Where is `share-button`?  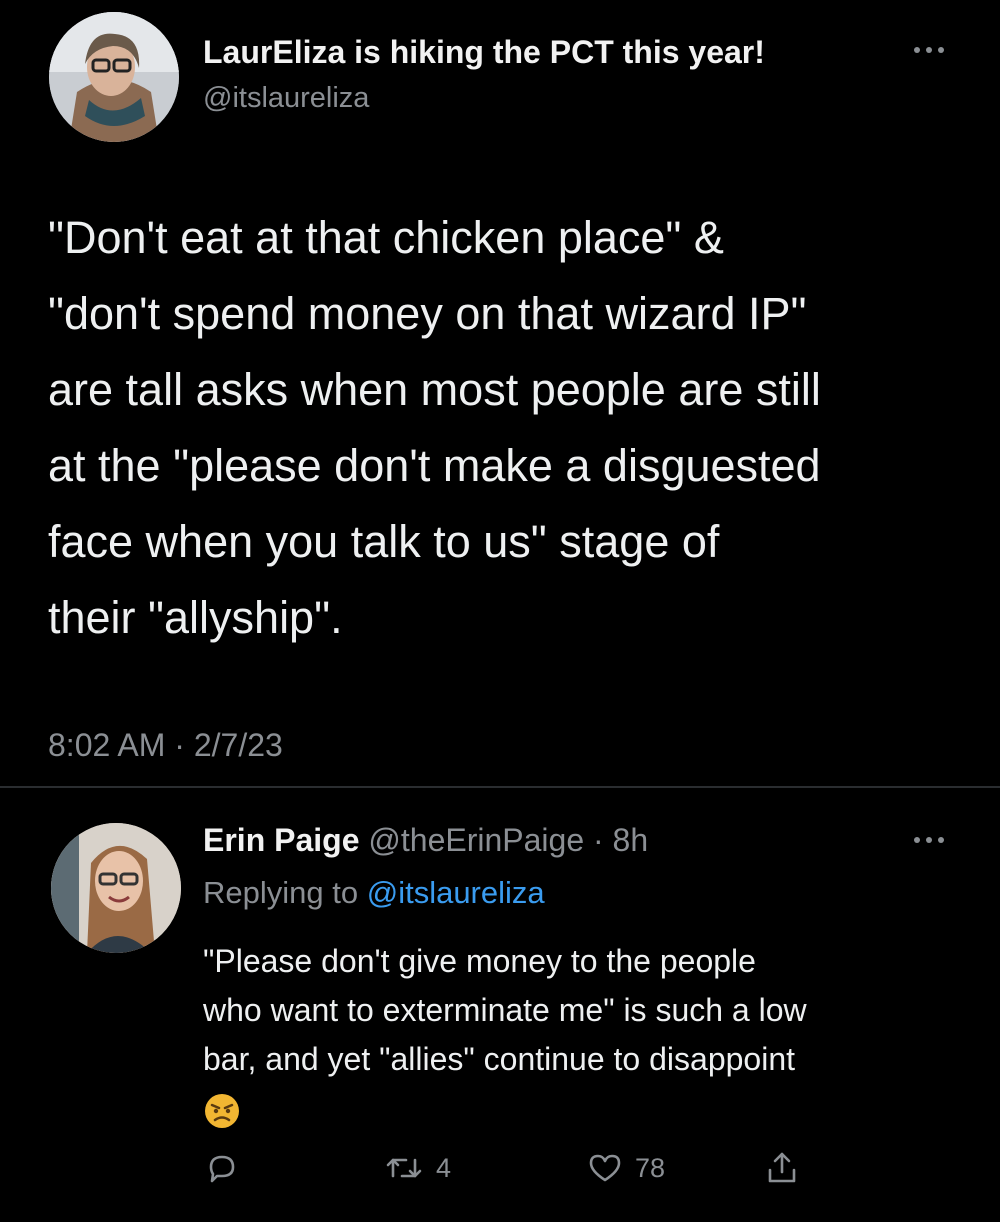
share-button is located at coordinates (782, 1168).